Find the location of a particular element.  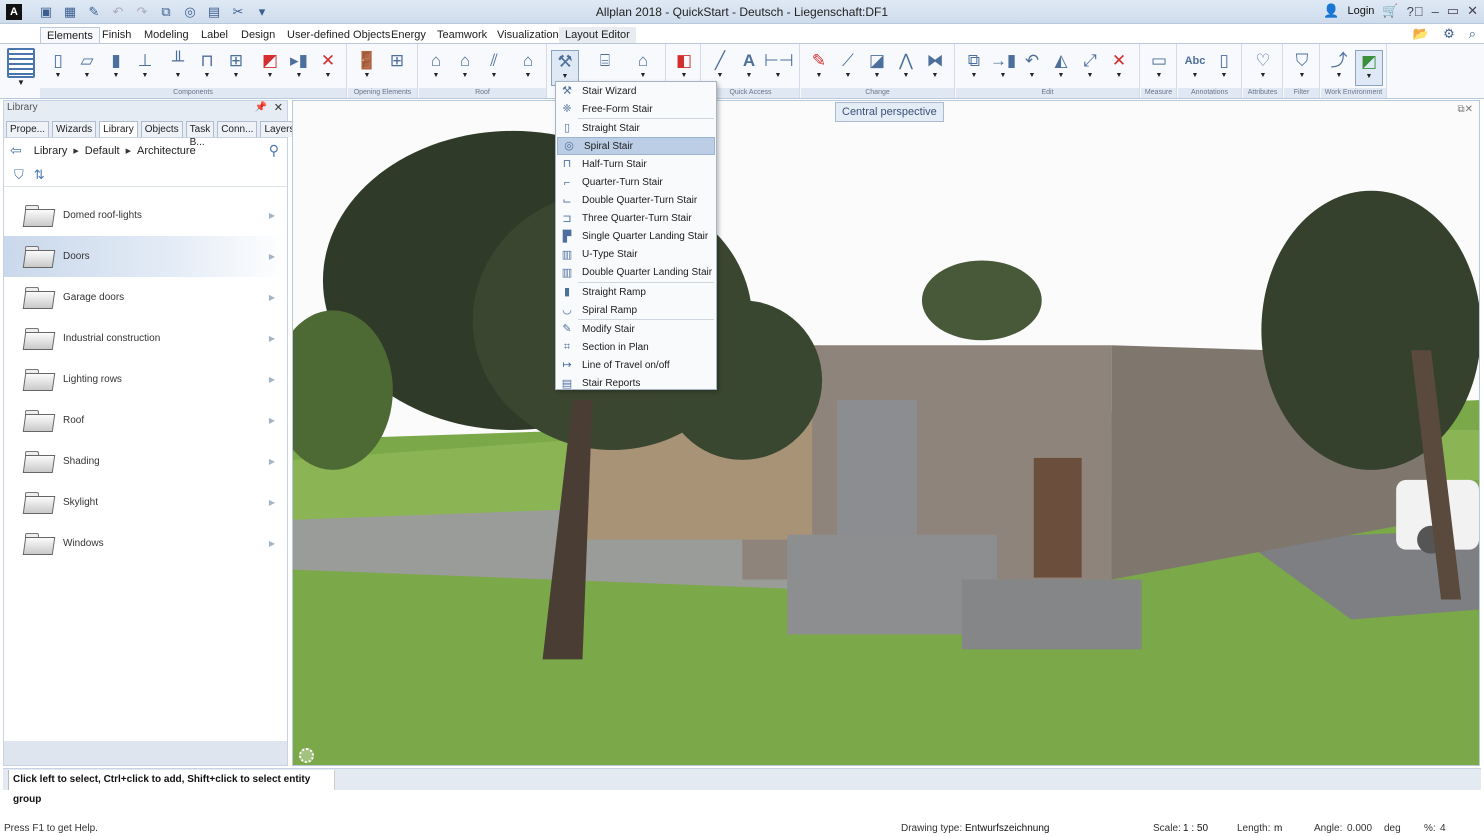

tab-wizards: Wizards is located at coordinates (74, 129).